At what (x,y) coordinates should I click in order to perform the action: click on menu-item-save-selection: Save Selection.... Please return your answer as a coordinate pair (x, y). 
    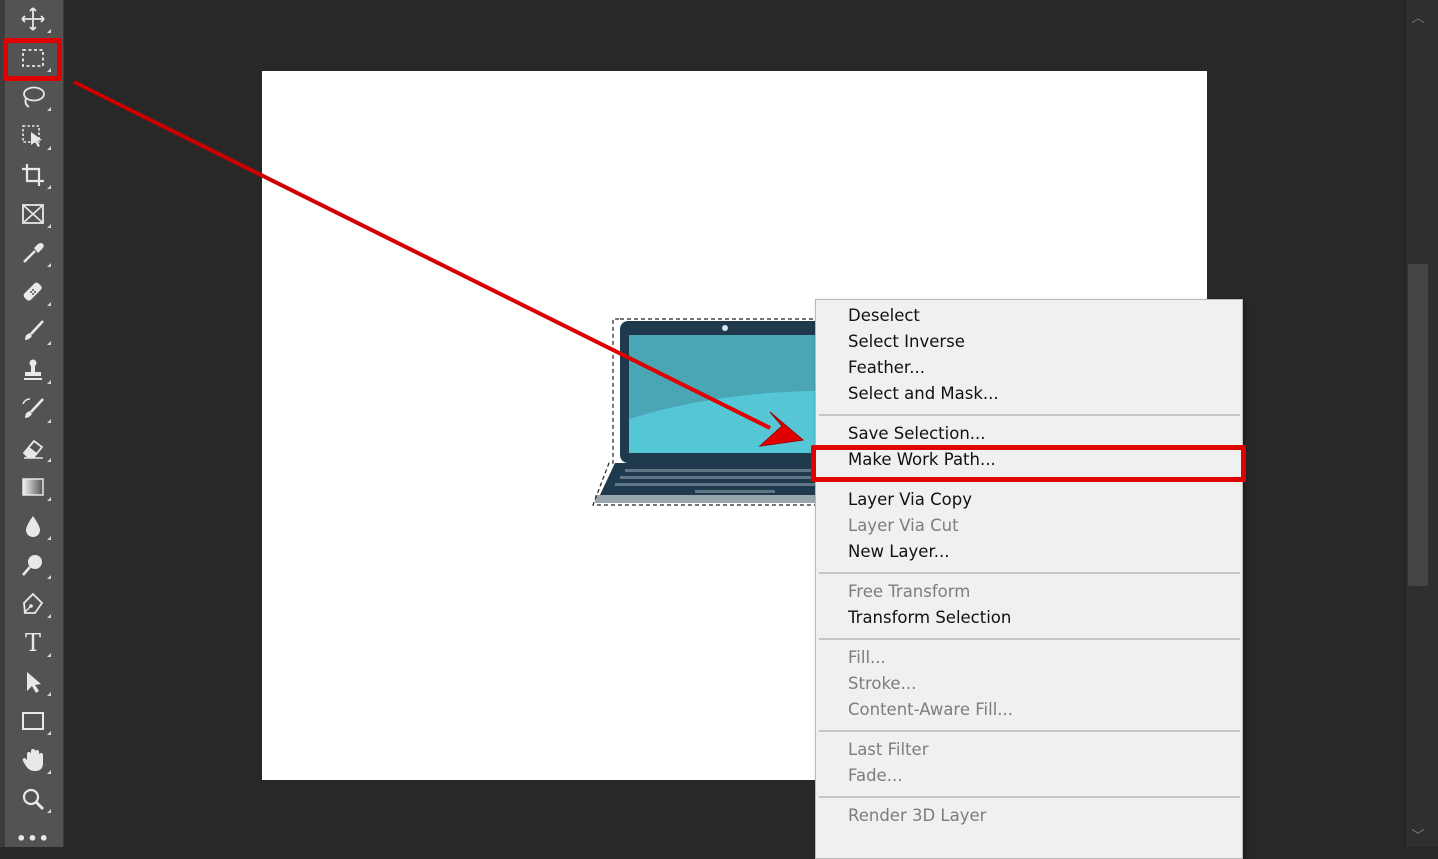
    Looking at the image, I should click on (917, 434).